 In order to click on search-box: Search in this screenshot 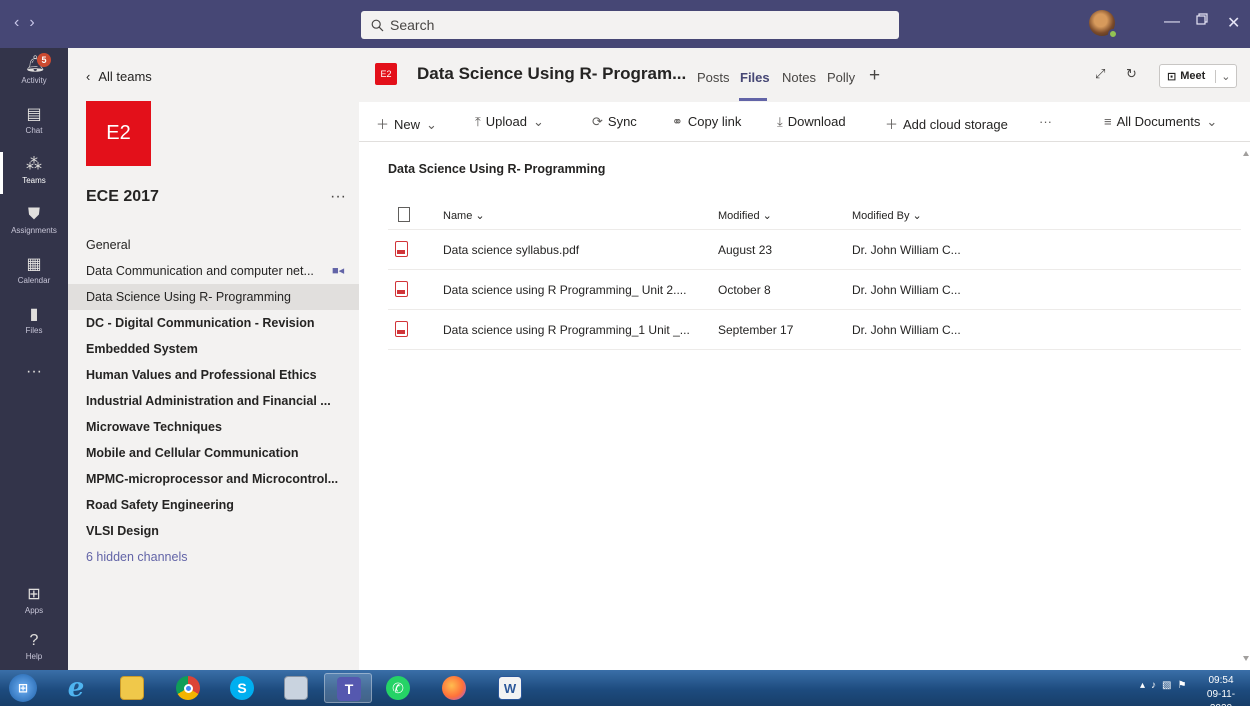, I will do `click(630, 25)`.